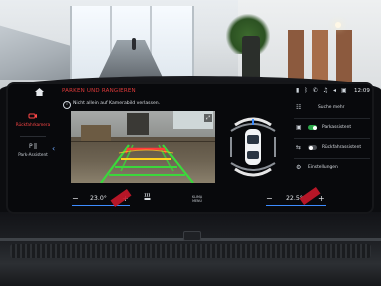  Describe the element at coordinates (178, 163) in the screenshot. I see `guide-line-right-outer` at that location.